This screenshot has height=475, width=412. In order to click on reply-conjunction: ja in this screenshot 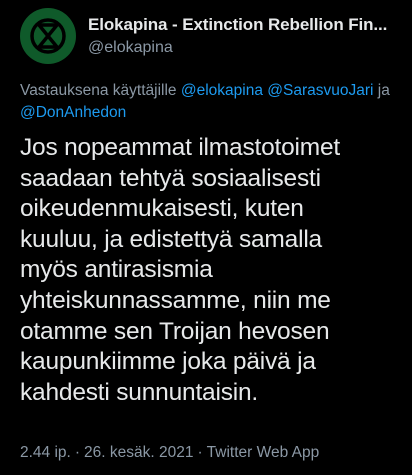, I will do `click(383, 90)`.